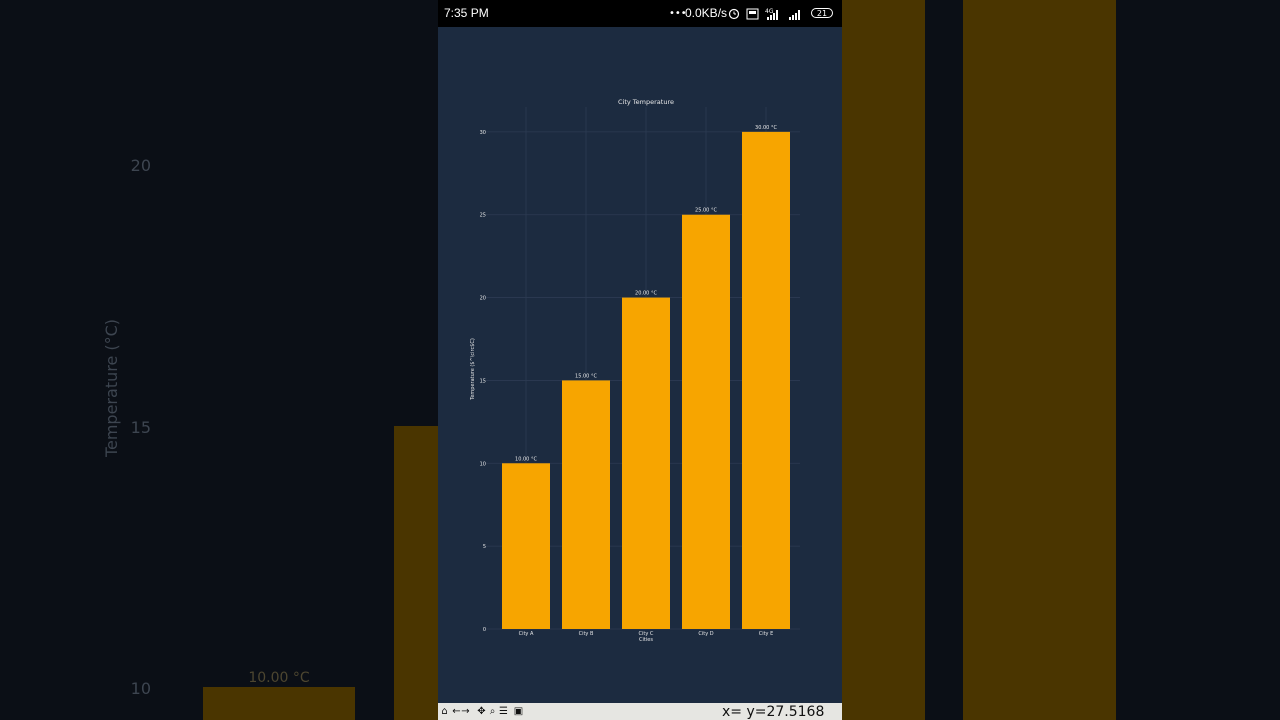 The height and width of the screenshot is (720, 1280). Describe the element at coordinates (752, 14) in the screenshot. I see `volte-icon` at that location.